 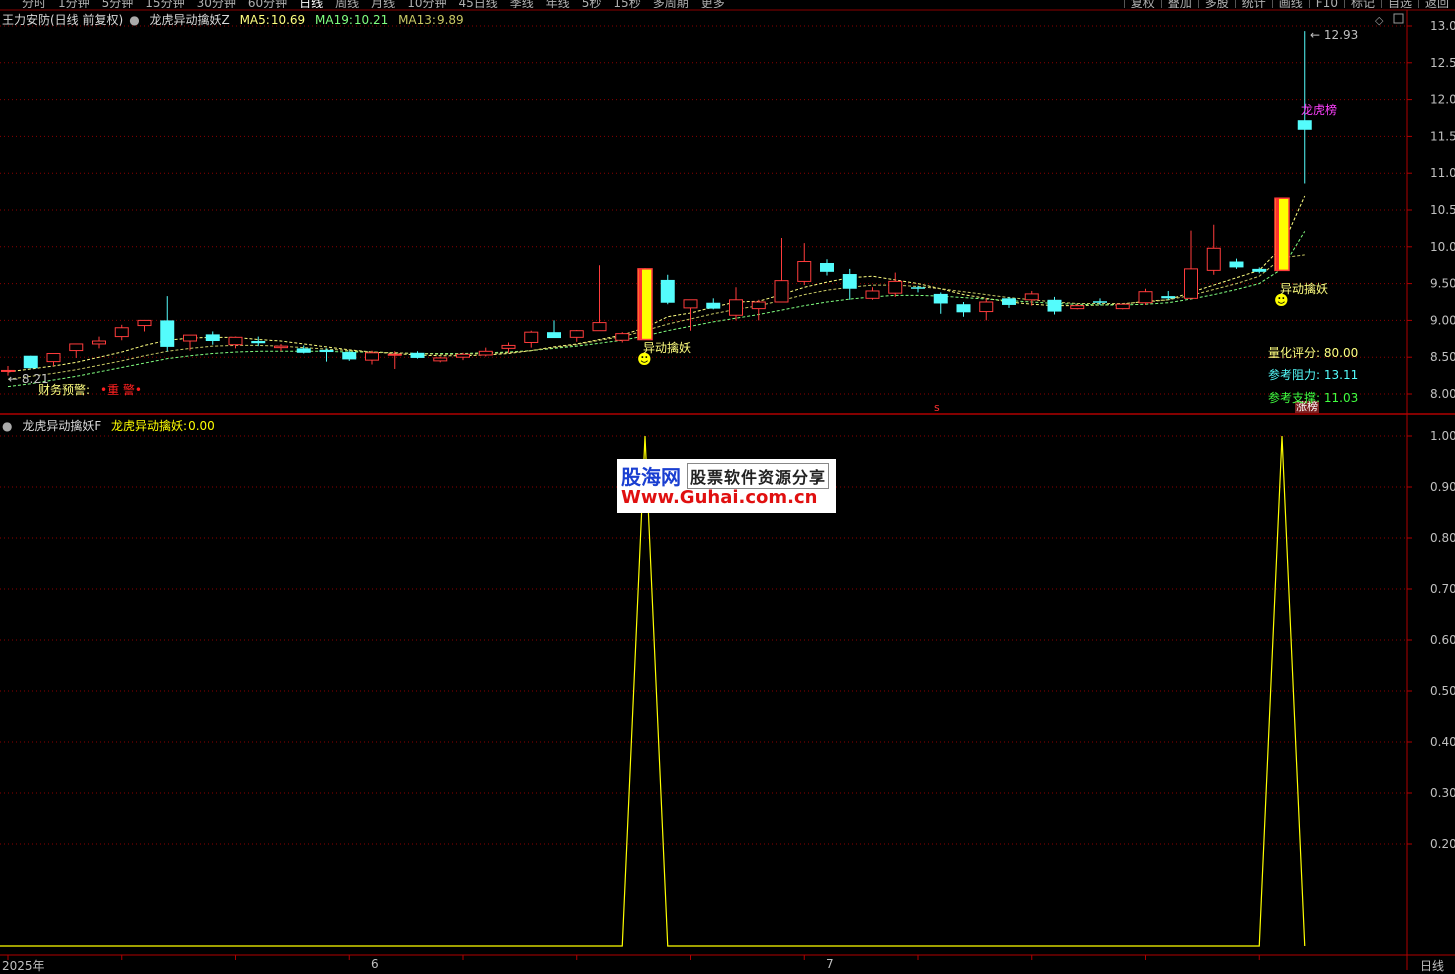 What do you see at coordinates (190, 20) in the screenshot?
I see `indicator-title: 龙虎异动擒妖Z` at bounding box center [190, 20].